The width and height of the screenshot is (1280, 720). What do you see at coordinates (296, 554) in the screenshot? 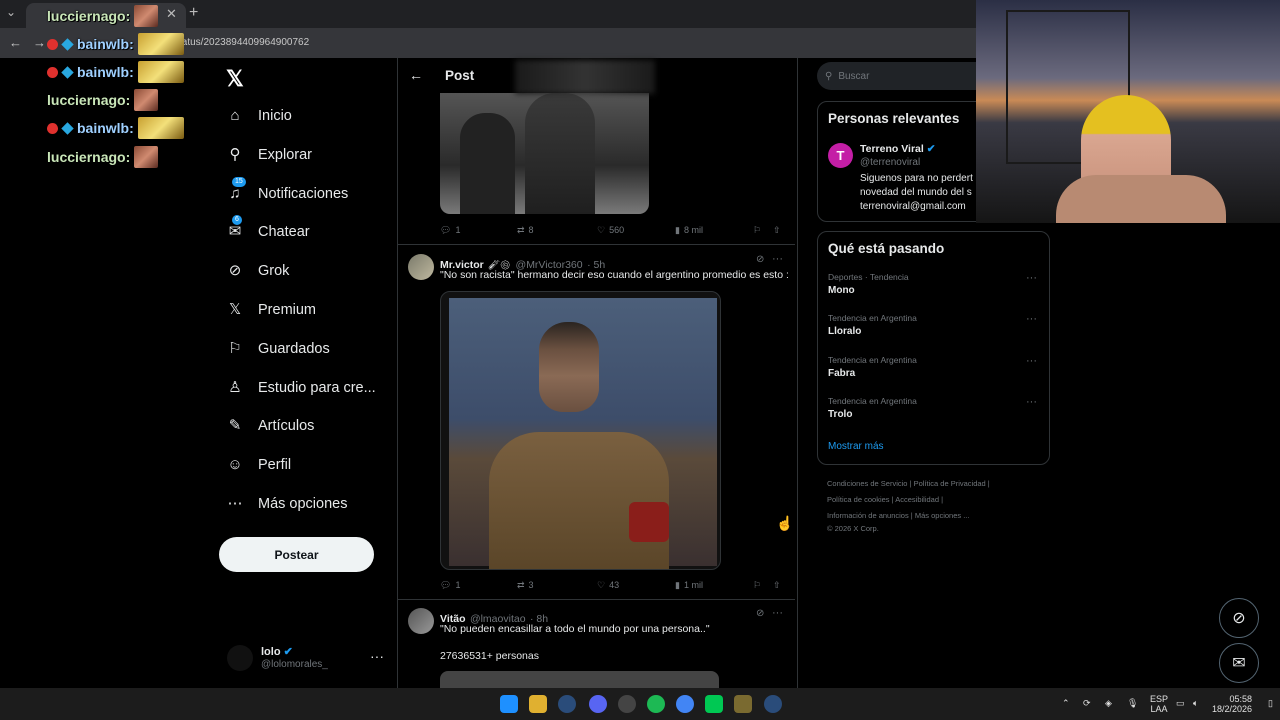
I see `post-button: Postear` at bounding box center [296, 554].